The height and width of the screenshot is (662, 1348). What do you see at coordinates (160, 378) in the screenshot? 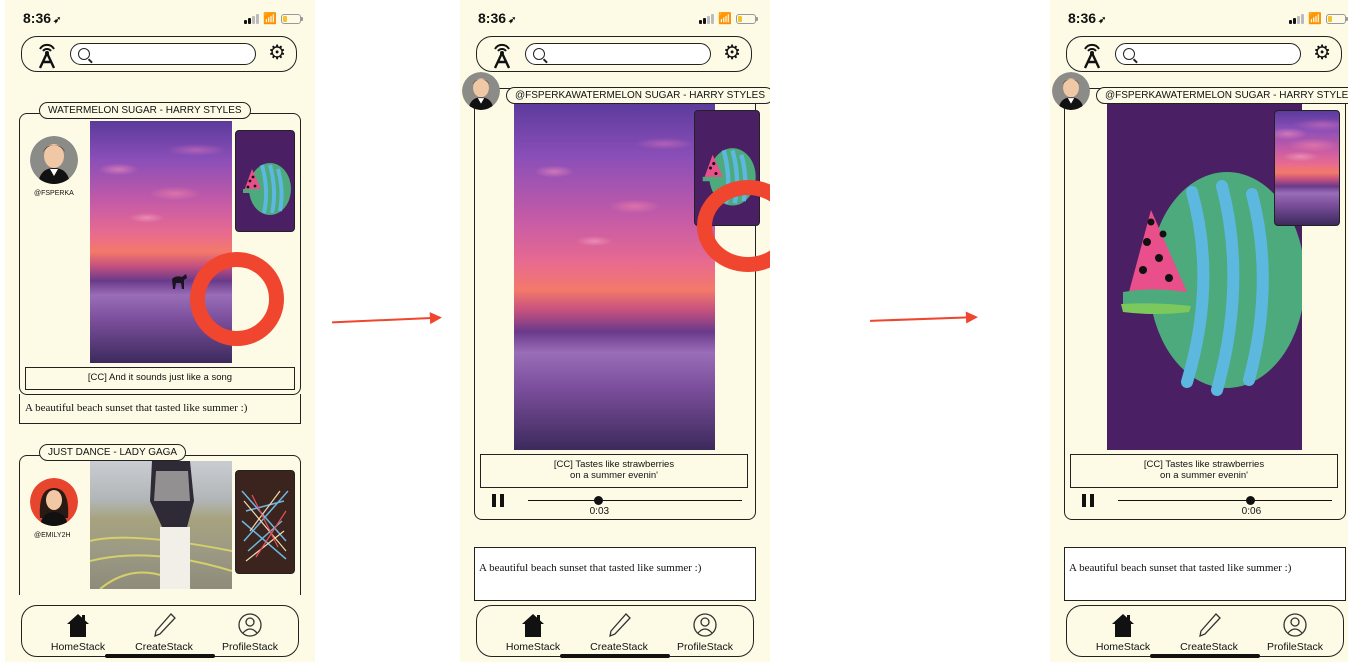
I see `closed-caption: [CC] And it sounds just like a song` at bounding box center [160, 378].